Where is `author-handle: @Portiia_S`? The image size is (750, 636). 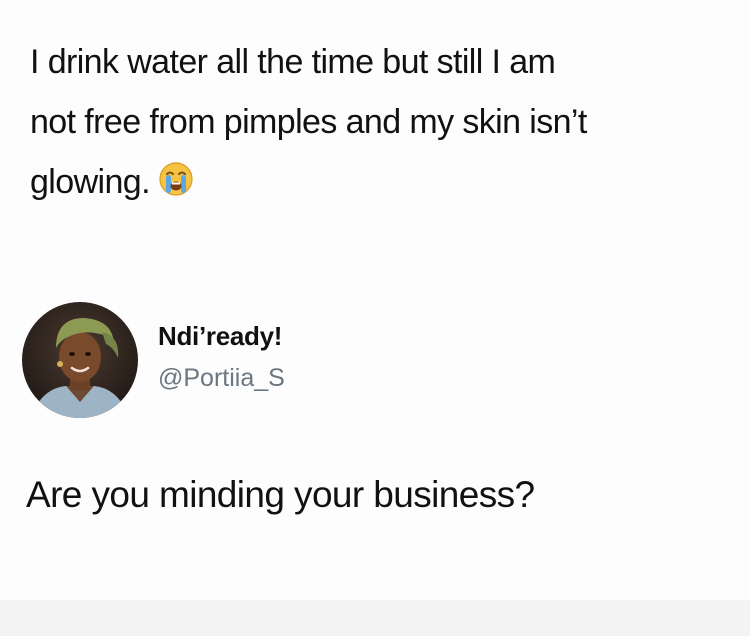 author-handle: @Portiia_S is located at coordinates (221, 378).